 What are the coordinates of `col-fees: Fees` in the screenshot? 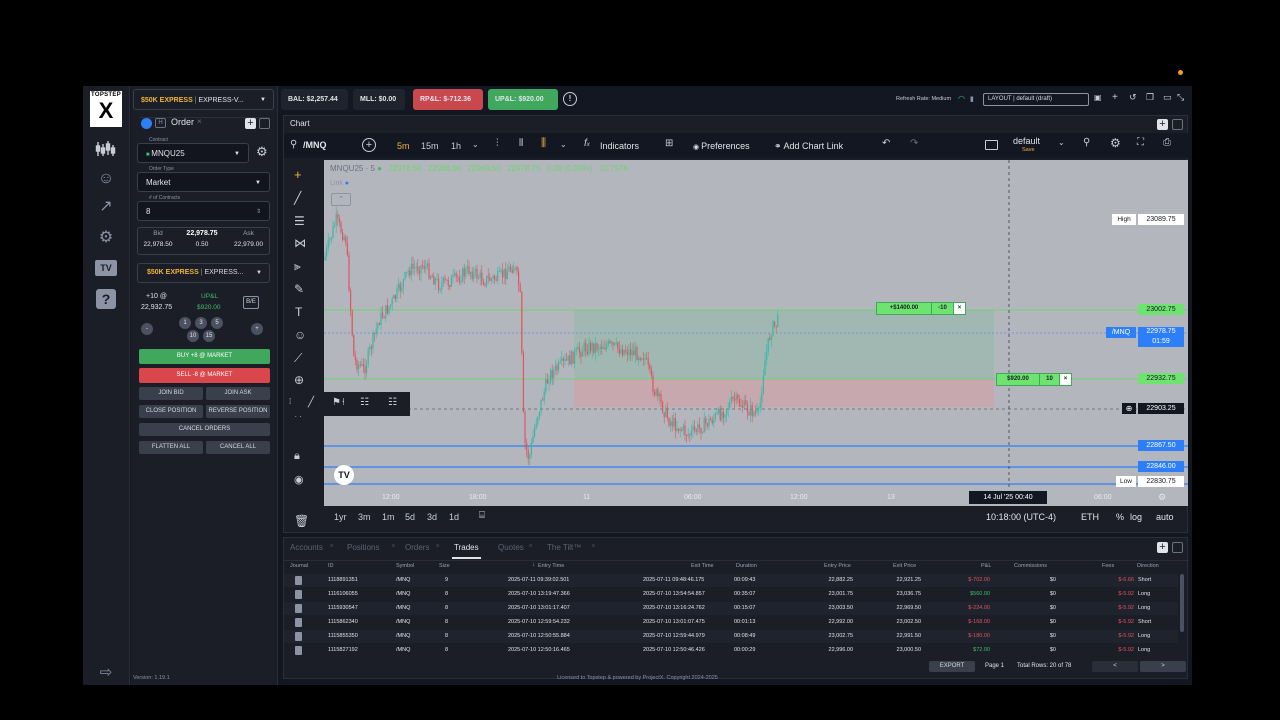 It's located at (1108, 566).